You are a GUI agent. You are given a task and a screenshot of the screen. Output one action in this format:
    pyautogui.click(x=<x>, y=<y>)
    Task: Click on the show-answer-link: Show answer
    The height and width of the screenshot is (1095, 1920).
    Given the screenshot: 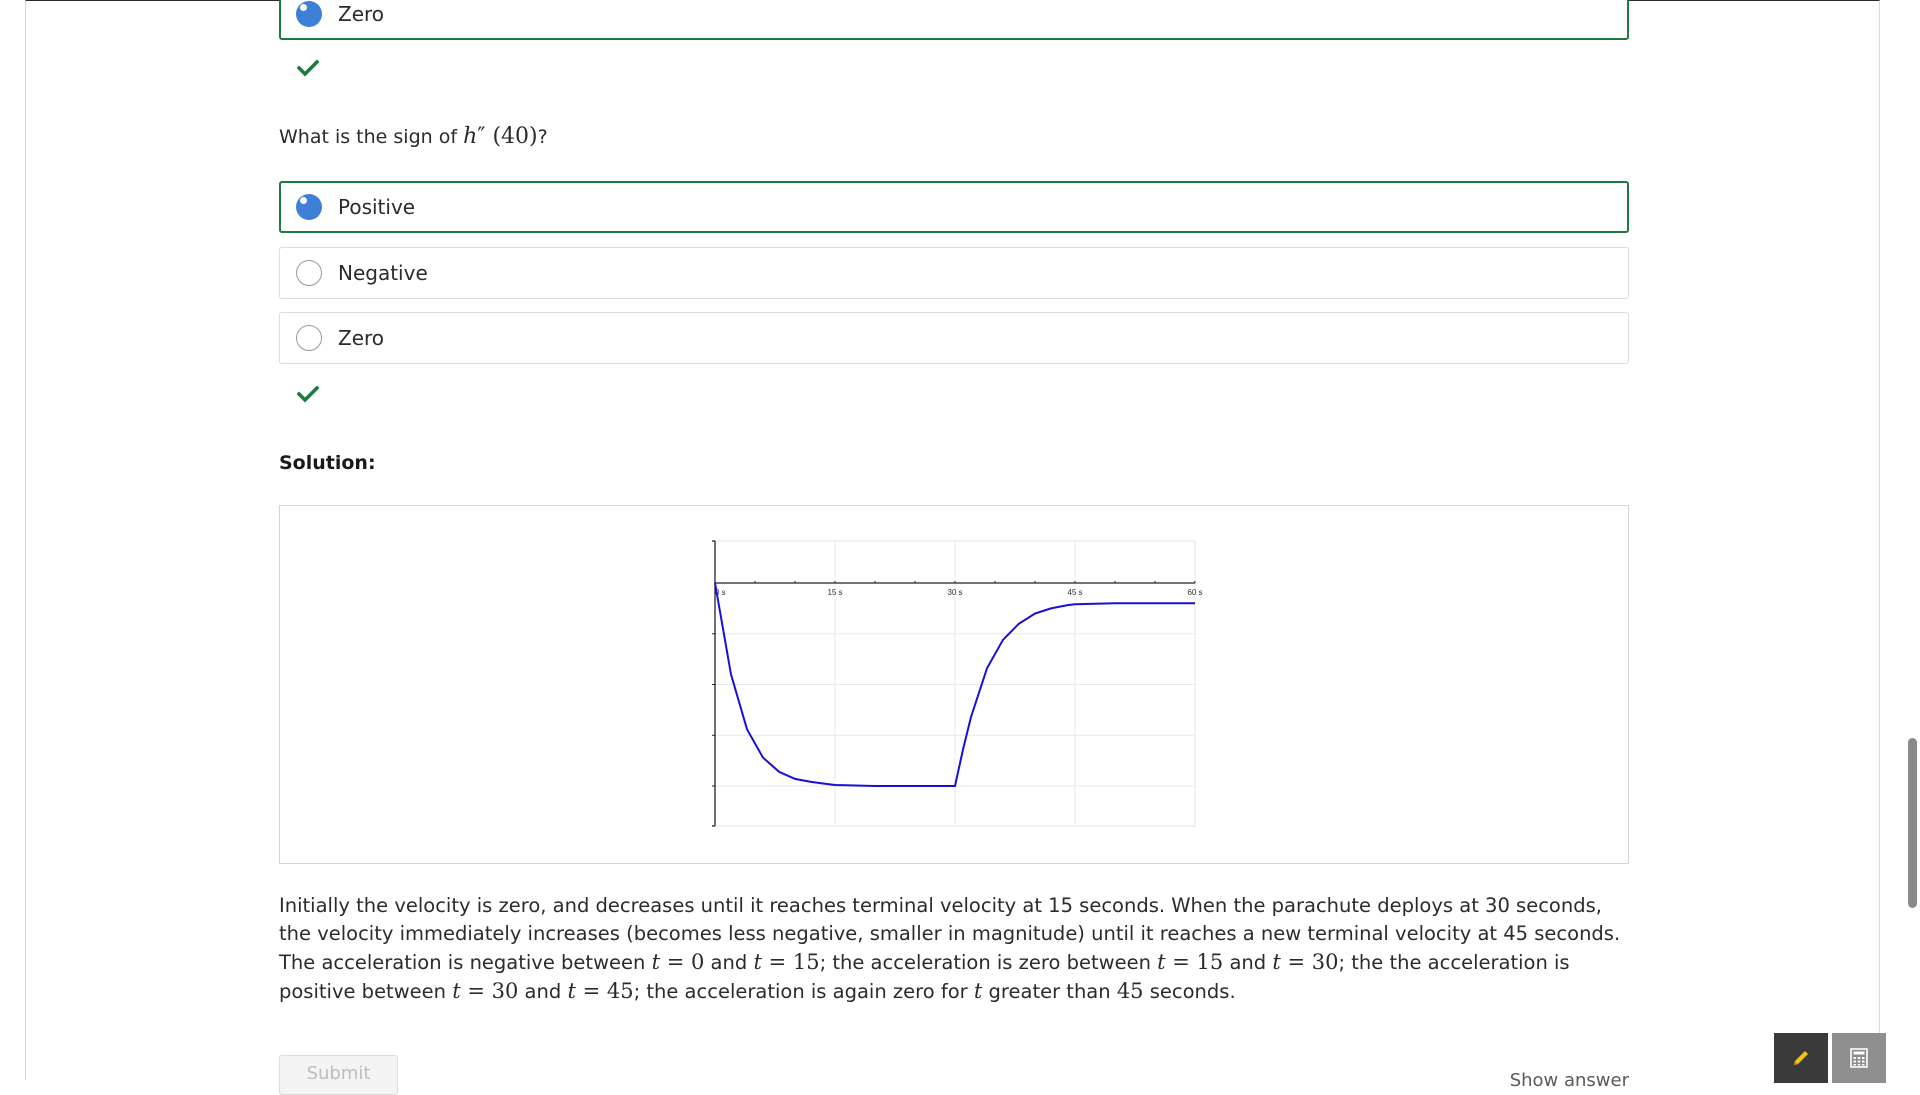 What is the action you would take?
    pyautogui.click(x=1569, y=1080)
    